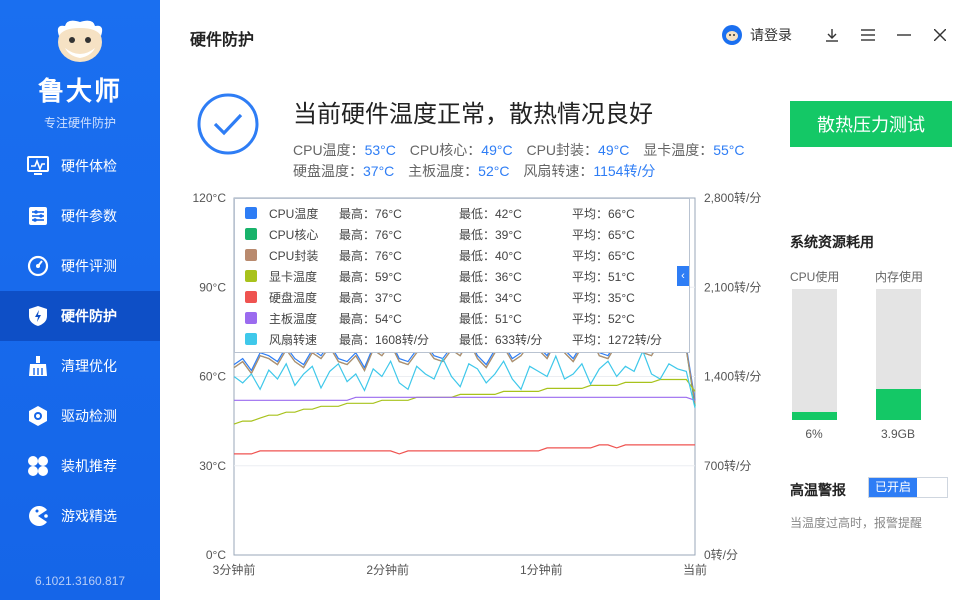 This screenshot has width=980, height=600. Describe the element at coordinates (228, 124) in the screenshot. I see `check-circle-icon` at that location.